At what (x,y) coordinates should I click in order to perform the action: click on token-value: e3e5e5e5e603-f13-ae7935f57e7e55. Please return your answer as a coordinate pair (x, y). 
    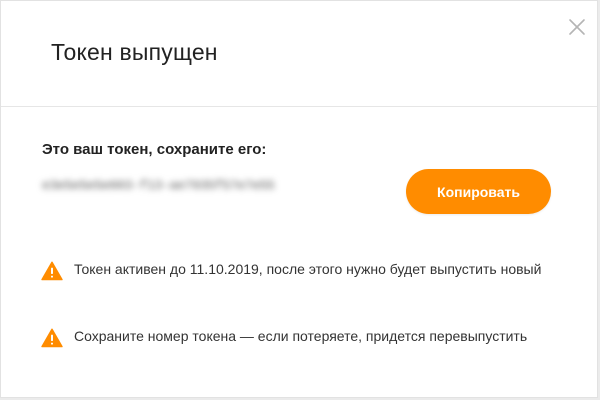
    Looking at the image, I should click on (158, 185).